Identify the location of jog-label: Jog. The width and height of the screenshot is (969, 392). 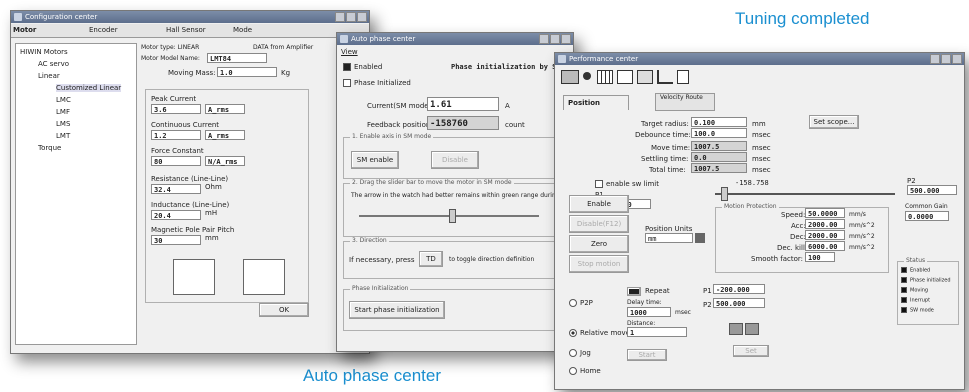
(585, 353).